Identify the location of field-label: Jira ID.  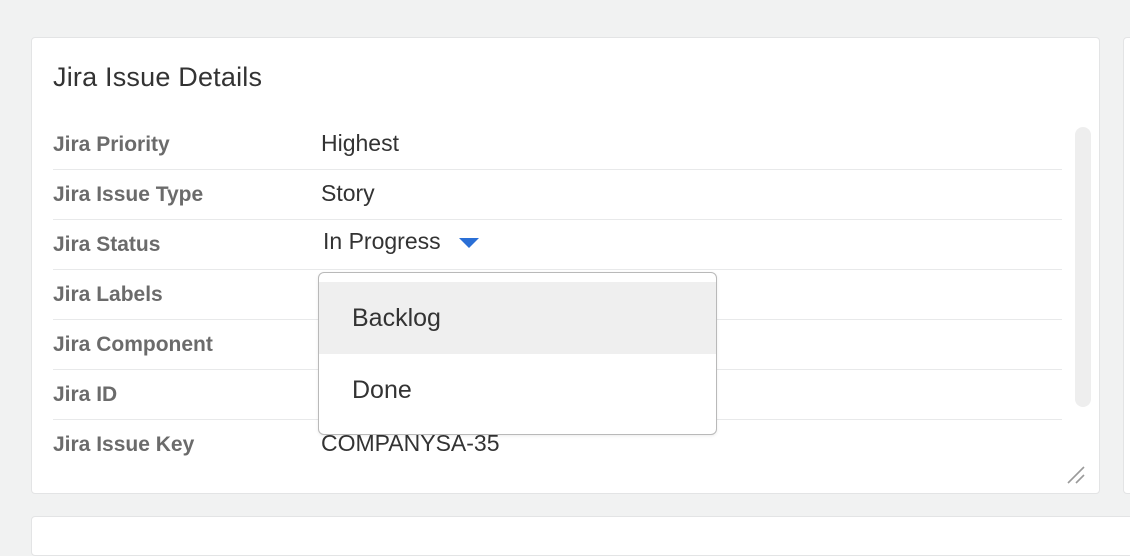
(85, 394).